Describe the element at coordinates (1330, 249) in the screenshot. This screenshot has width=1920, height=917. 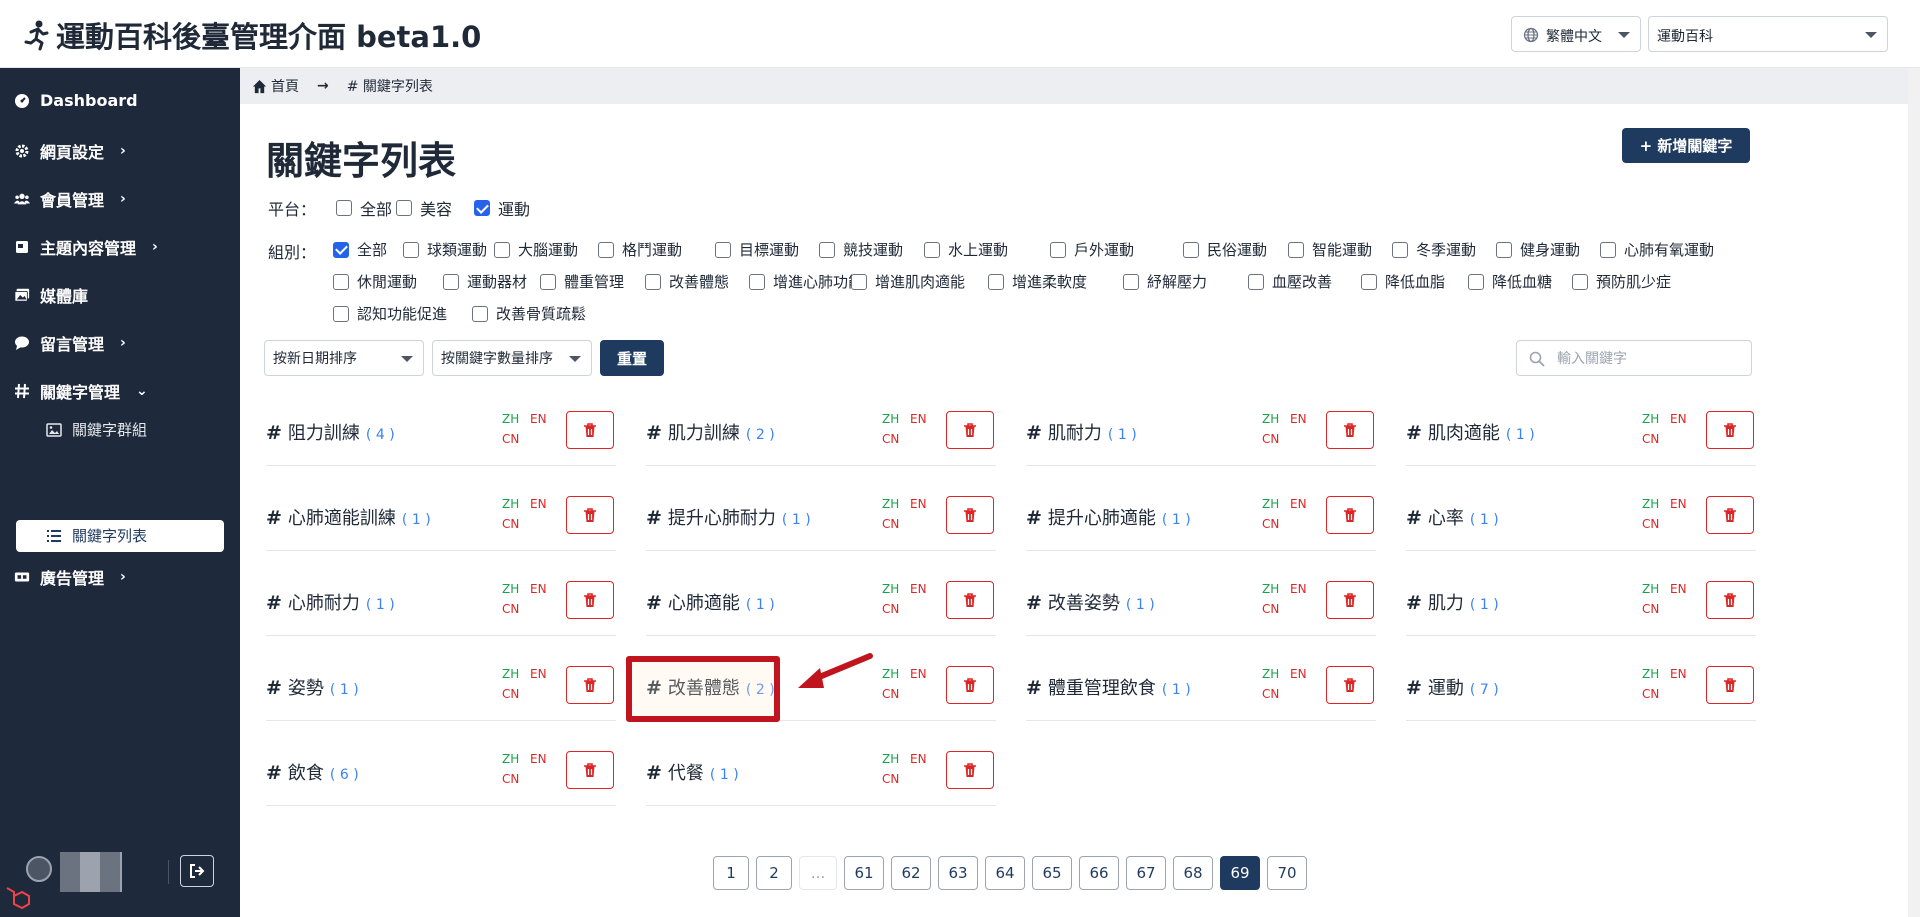
I see `group-checkbox: 智能運動` at that location.